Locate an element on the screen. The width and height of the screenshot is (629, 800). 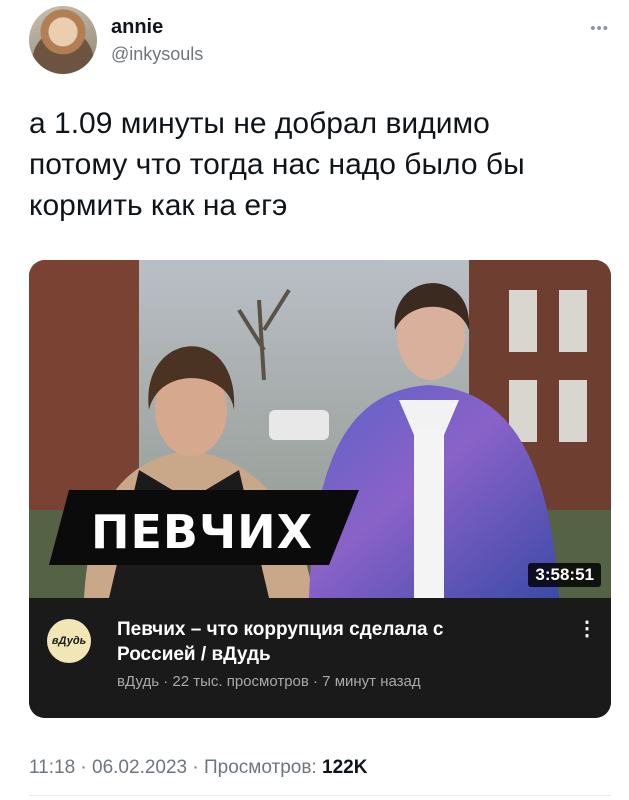
tweet-footer: 11:18 · 06.02.2023 · Просмотров: 122K is located at coordinates (198, 768).